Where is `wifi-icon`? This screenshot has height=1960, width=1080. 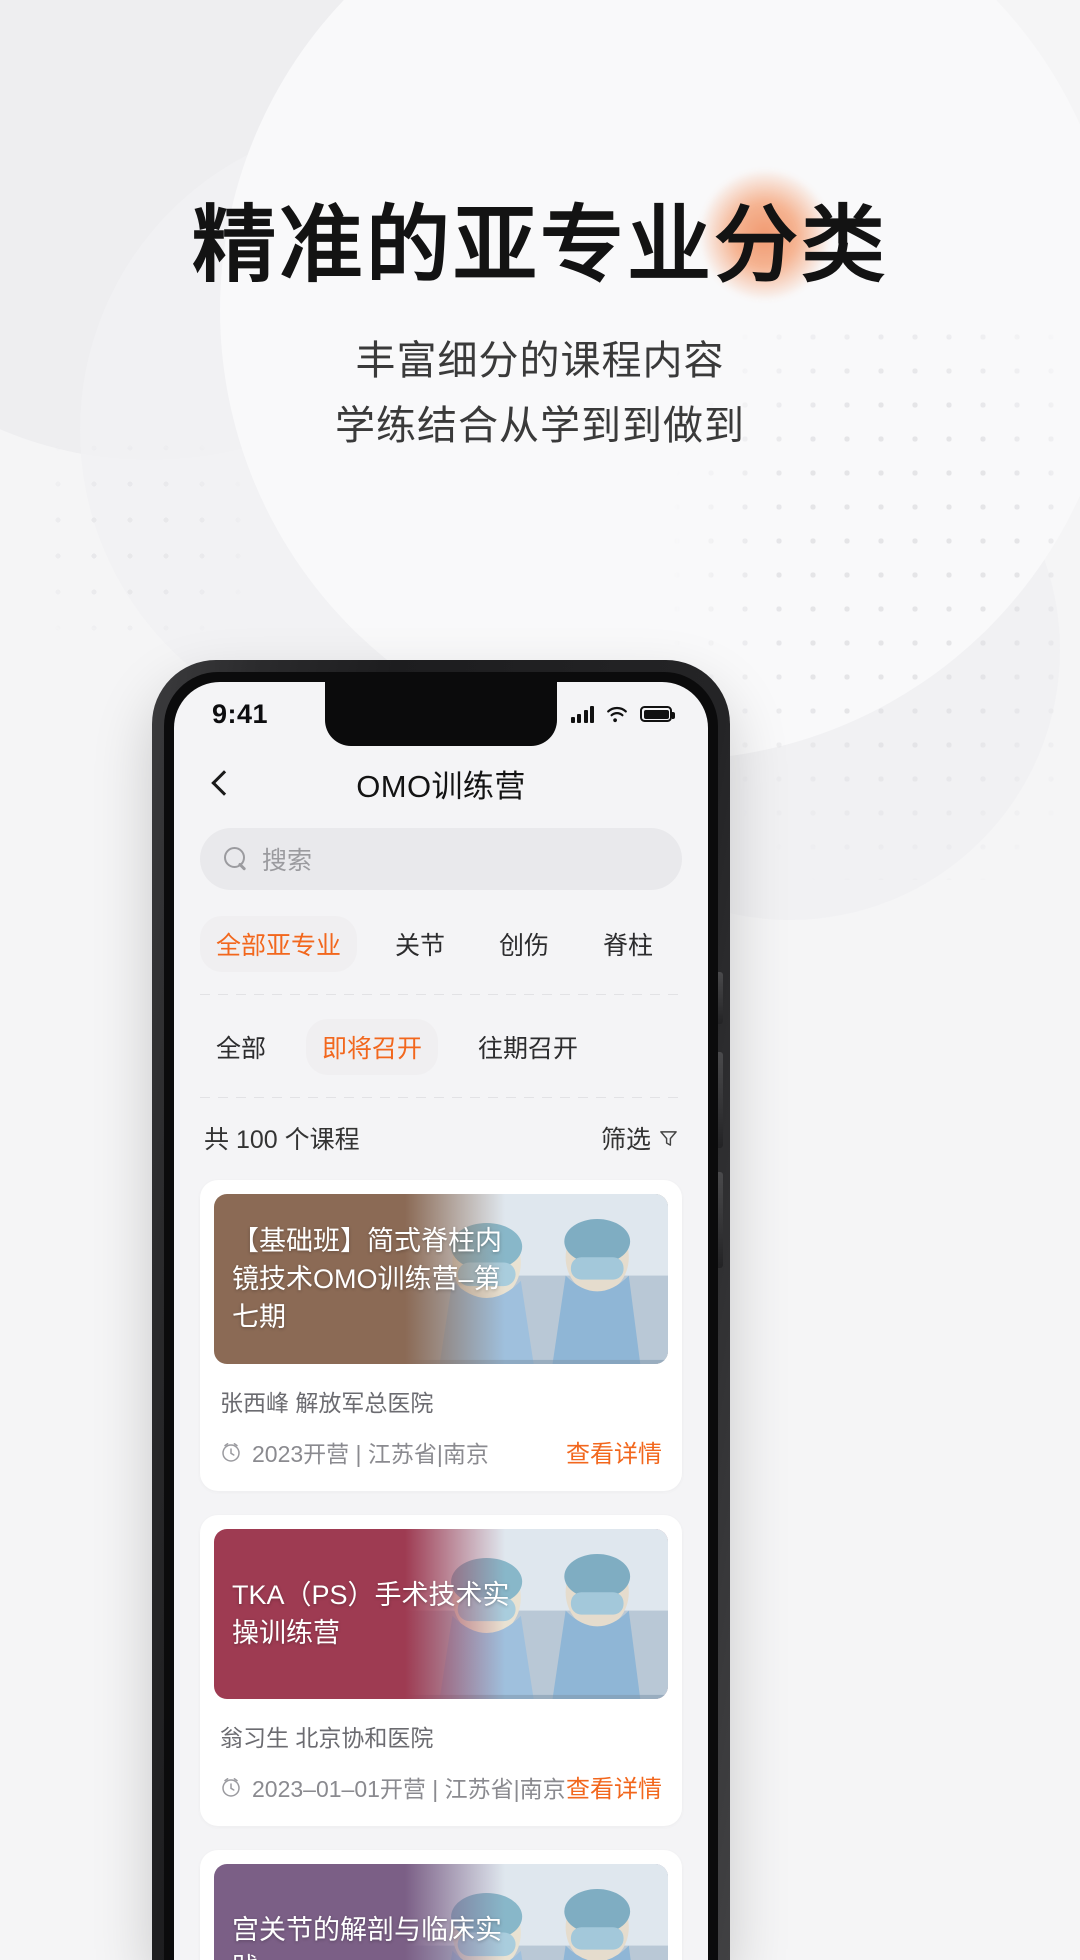 wifi-icon is located at coordinates (617, 714).